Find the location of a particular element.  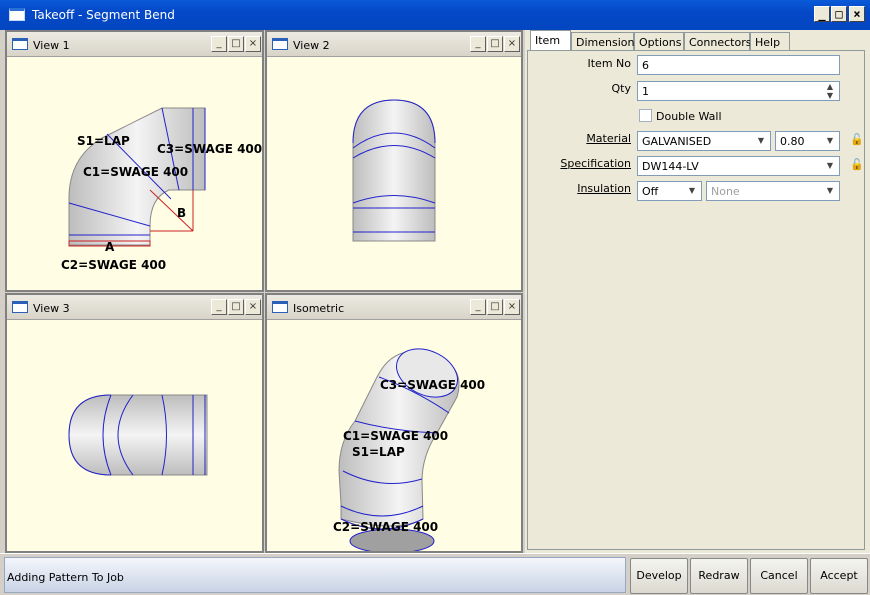

double-wall-checkbox is located at coordinates (645, 115).